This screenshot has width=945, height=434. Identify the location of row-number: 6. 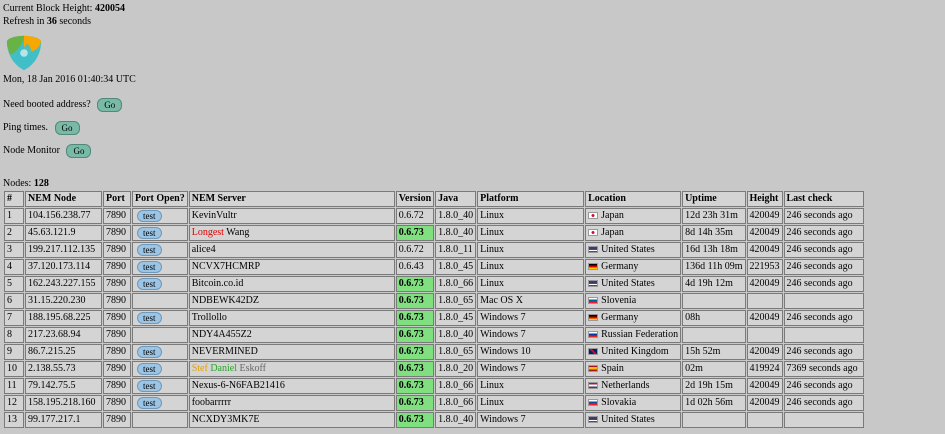
(14, 301).